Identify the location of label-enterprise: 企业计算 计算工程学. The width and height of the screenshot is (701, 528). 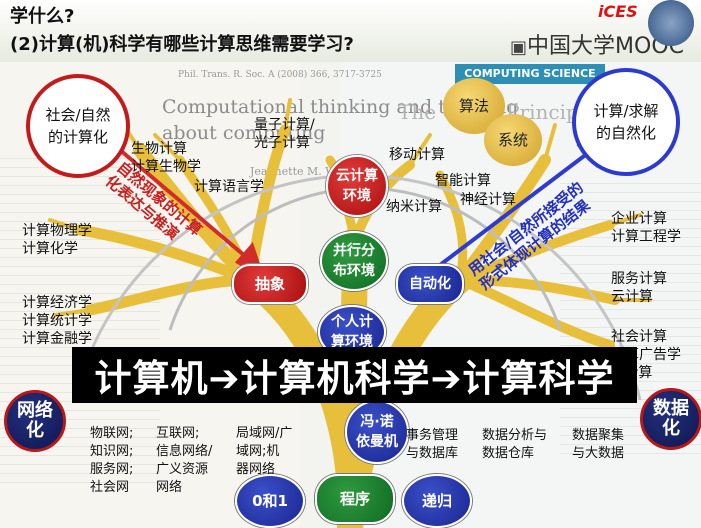
(646, 228).